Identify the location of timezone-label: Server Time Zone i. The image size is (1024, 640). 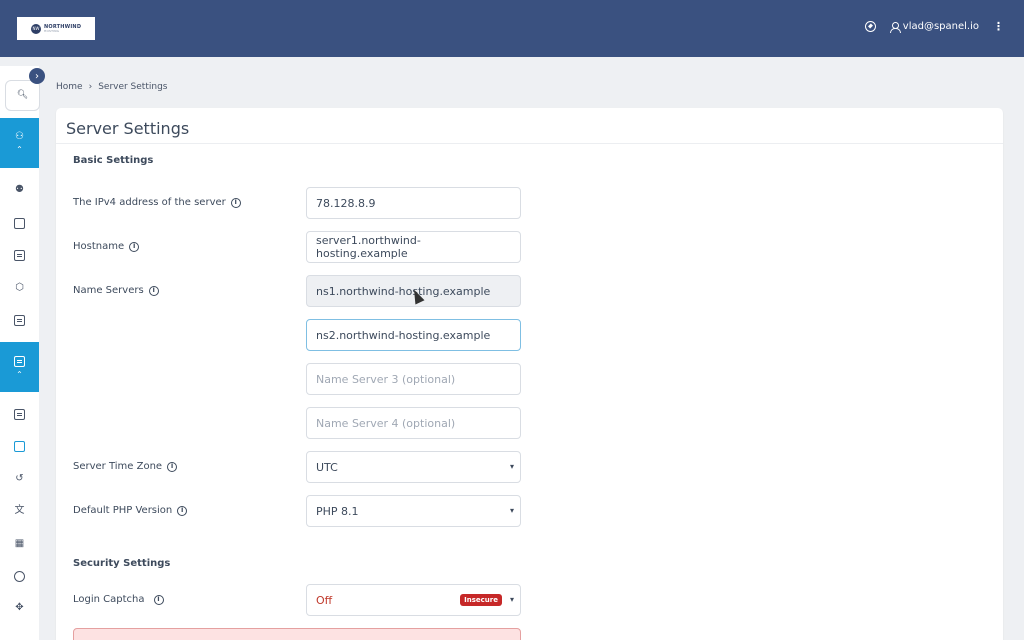
(125, 466).